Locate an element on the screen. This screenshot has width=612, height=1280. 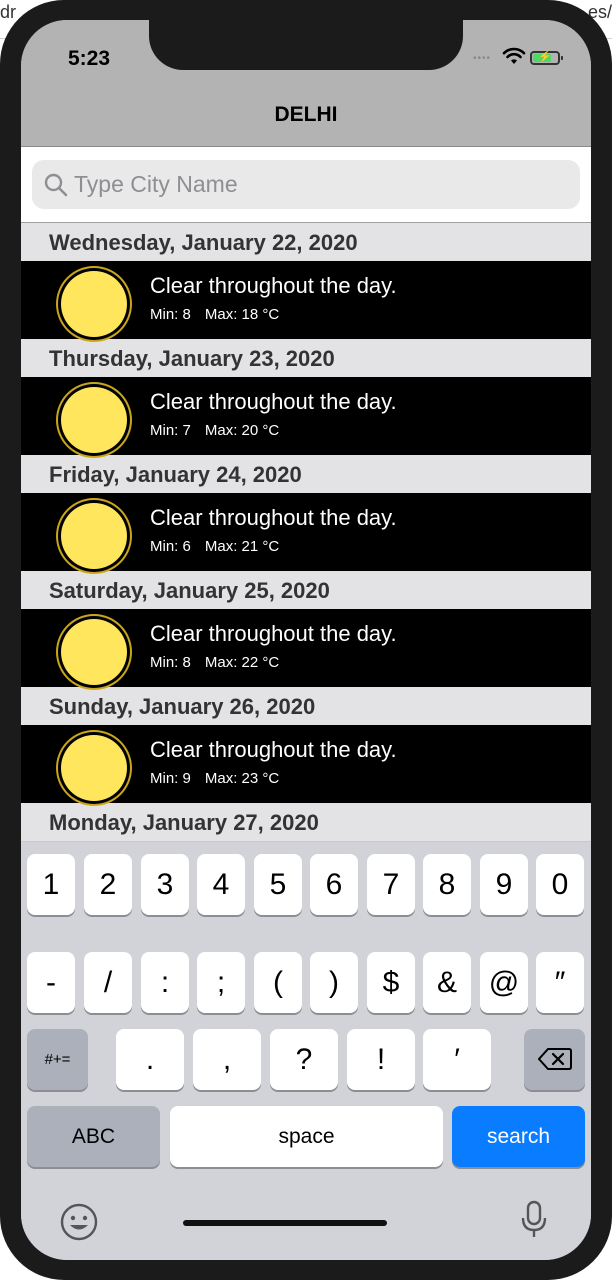
delete-key is located at coordinates (554, 1059).